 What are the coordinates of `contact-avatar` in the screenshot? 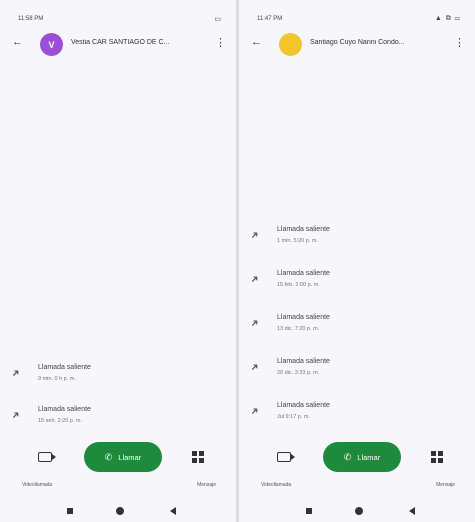 It's located at (290, 44).